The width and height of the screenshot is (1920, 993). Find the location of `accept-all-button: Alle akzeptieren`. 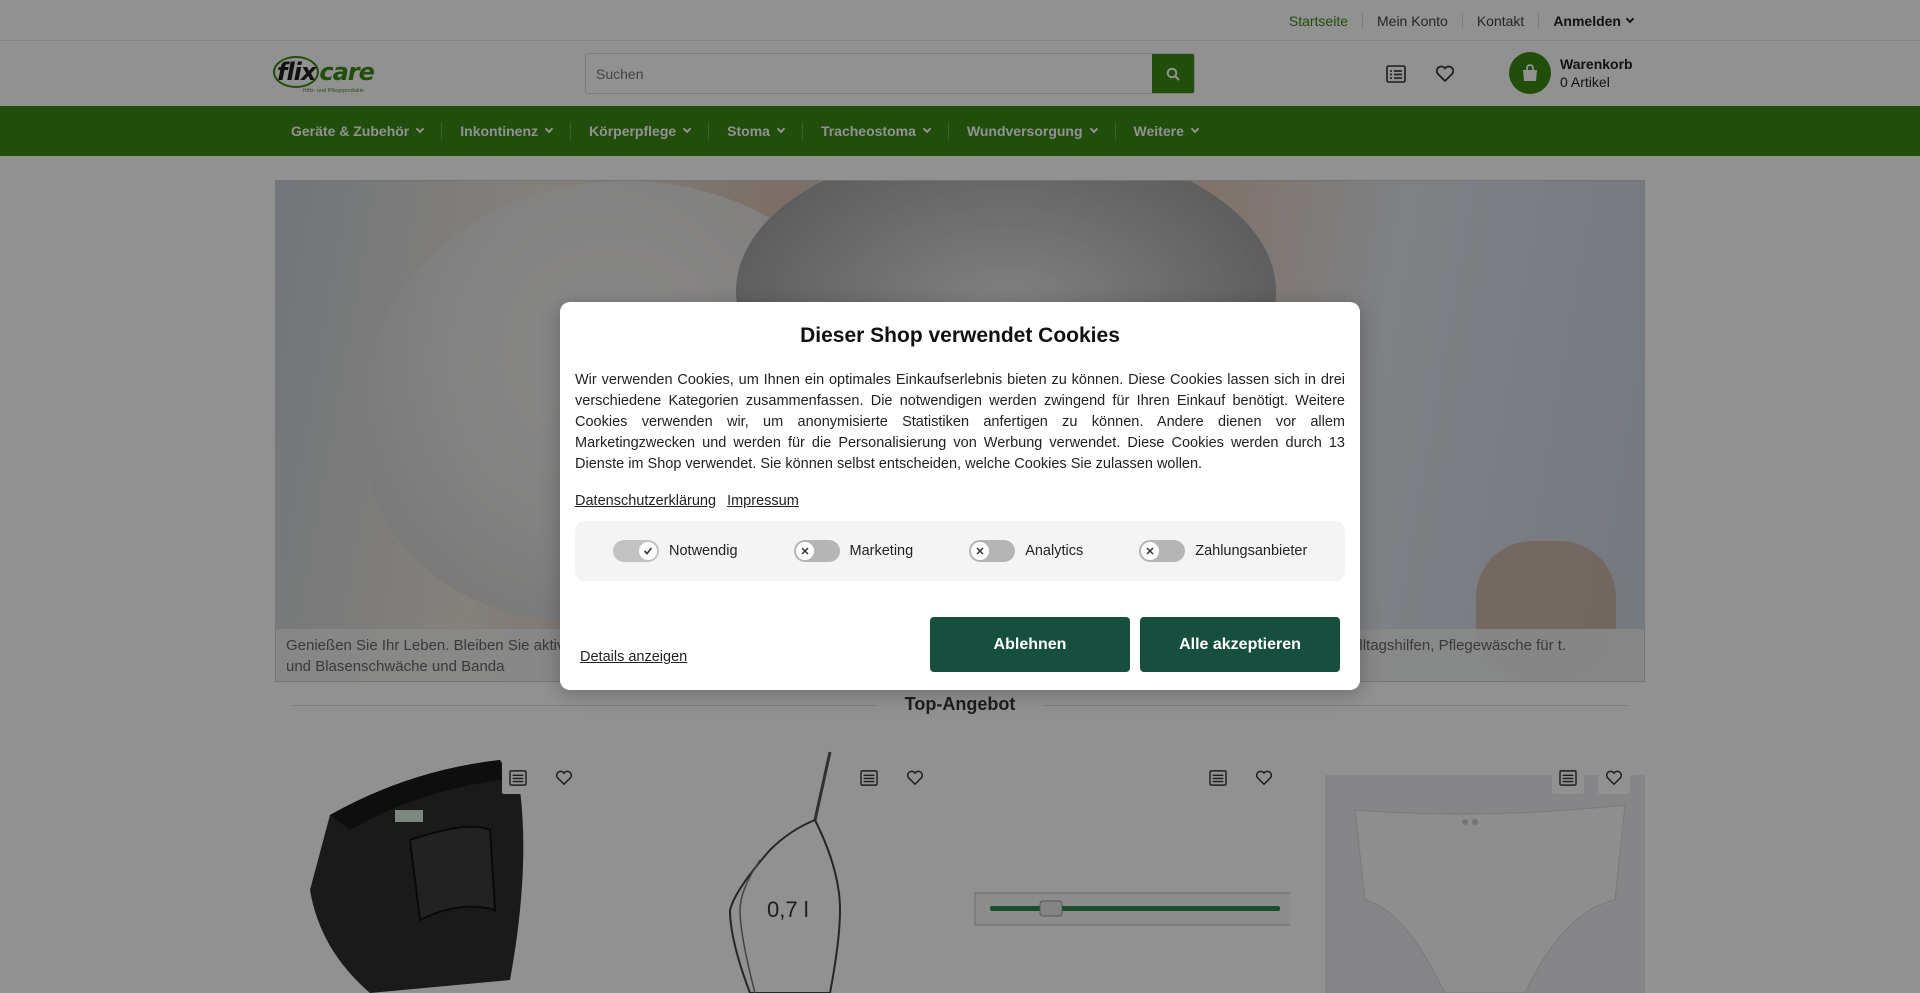

accept-all-button: Alle akzeptieren is located at coordinates (1240, 644).